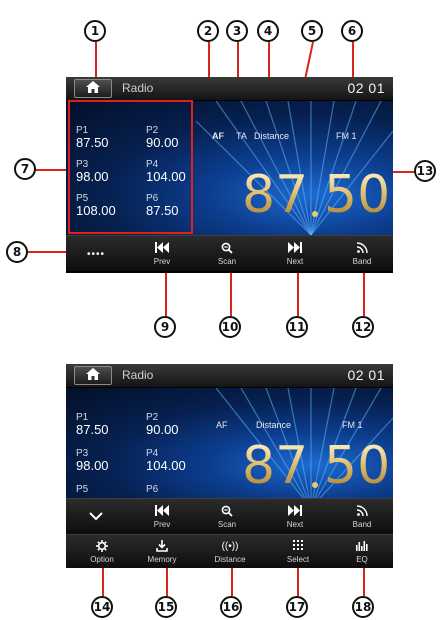 This screenshot has width=441, height=620. What do you see at coordinates (102, 607) in the screenshot?
I see `callout-14: 14` at bounding box center [102, 607].